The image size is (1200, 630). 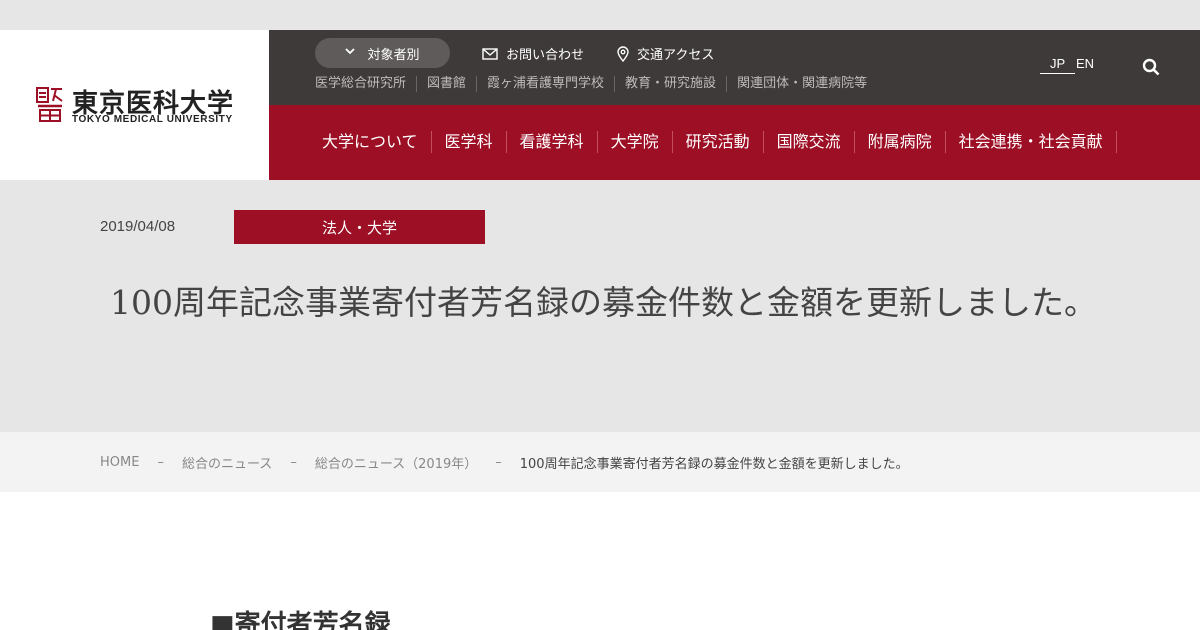 What do you see at coordinates (370, 142) in the screenshot?
I see `nav-item-about: 大学について` at bounding box center [370, 142].